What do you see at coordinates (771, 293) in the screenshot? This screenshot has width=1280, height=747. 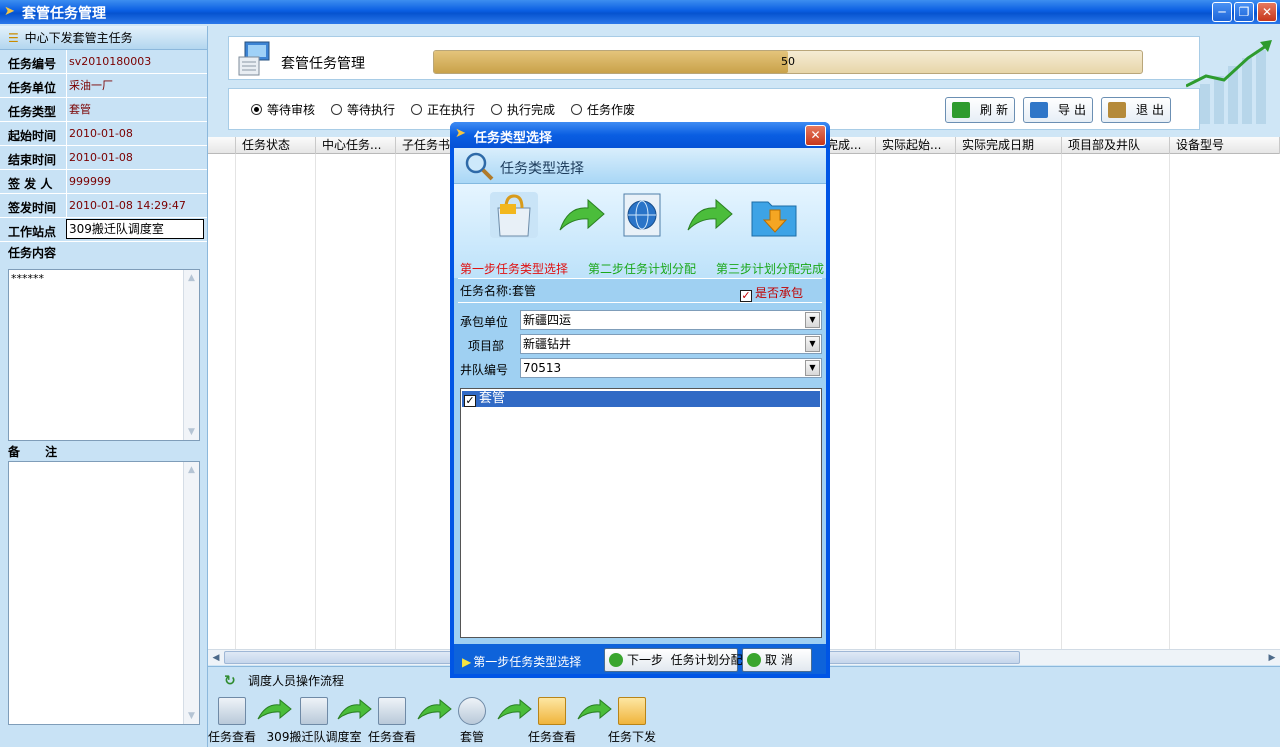 I see `contract-checkbox: ✓ 是否承包` at bounding box center [771, 293].